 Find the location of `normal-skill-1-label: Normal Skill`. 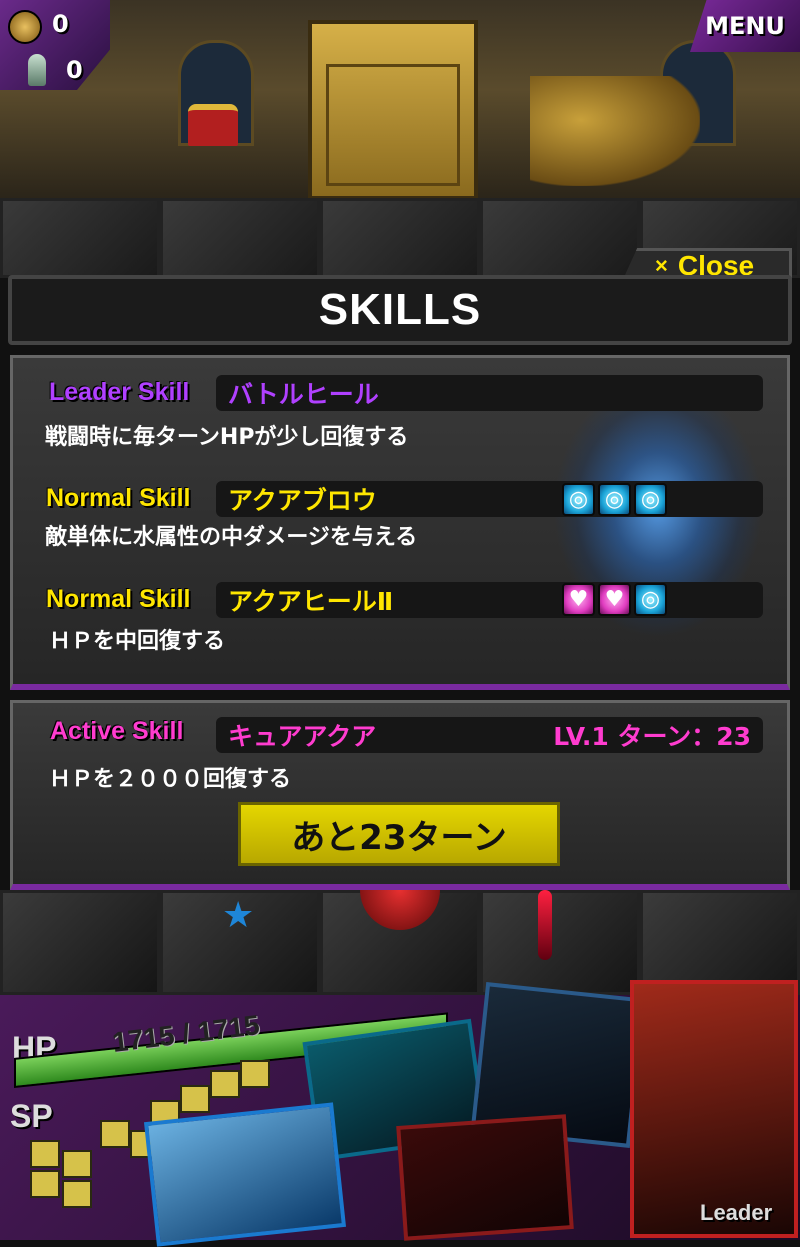

normal-skill-1-label: Normal Skill is located at coordinates (118, 498).